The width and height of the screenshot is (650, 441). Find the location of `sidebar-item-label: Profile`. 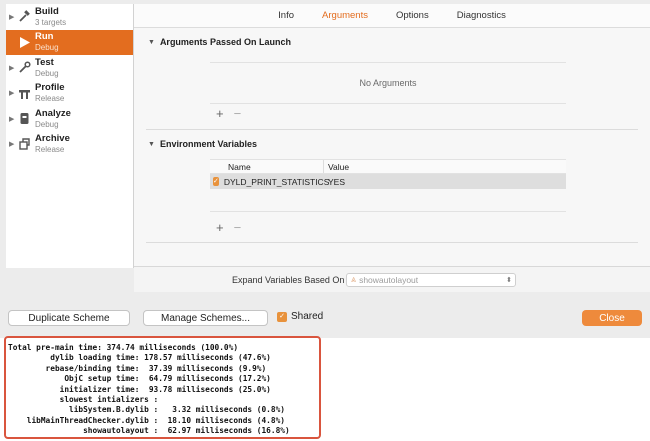

sidebar-item-label: Profile is located at coordinates (50, 88).